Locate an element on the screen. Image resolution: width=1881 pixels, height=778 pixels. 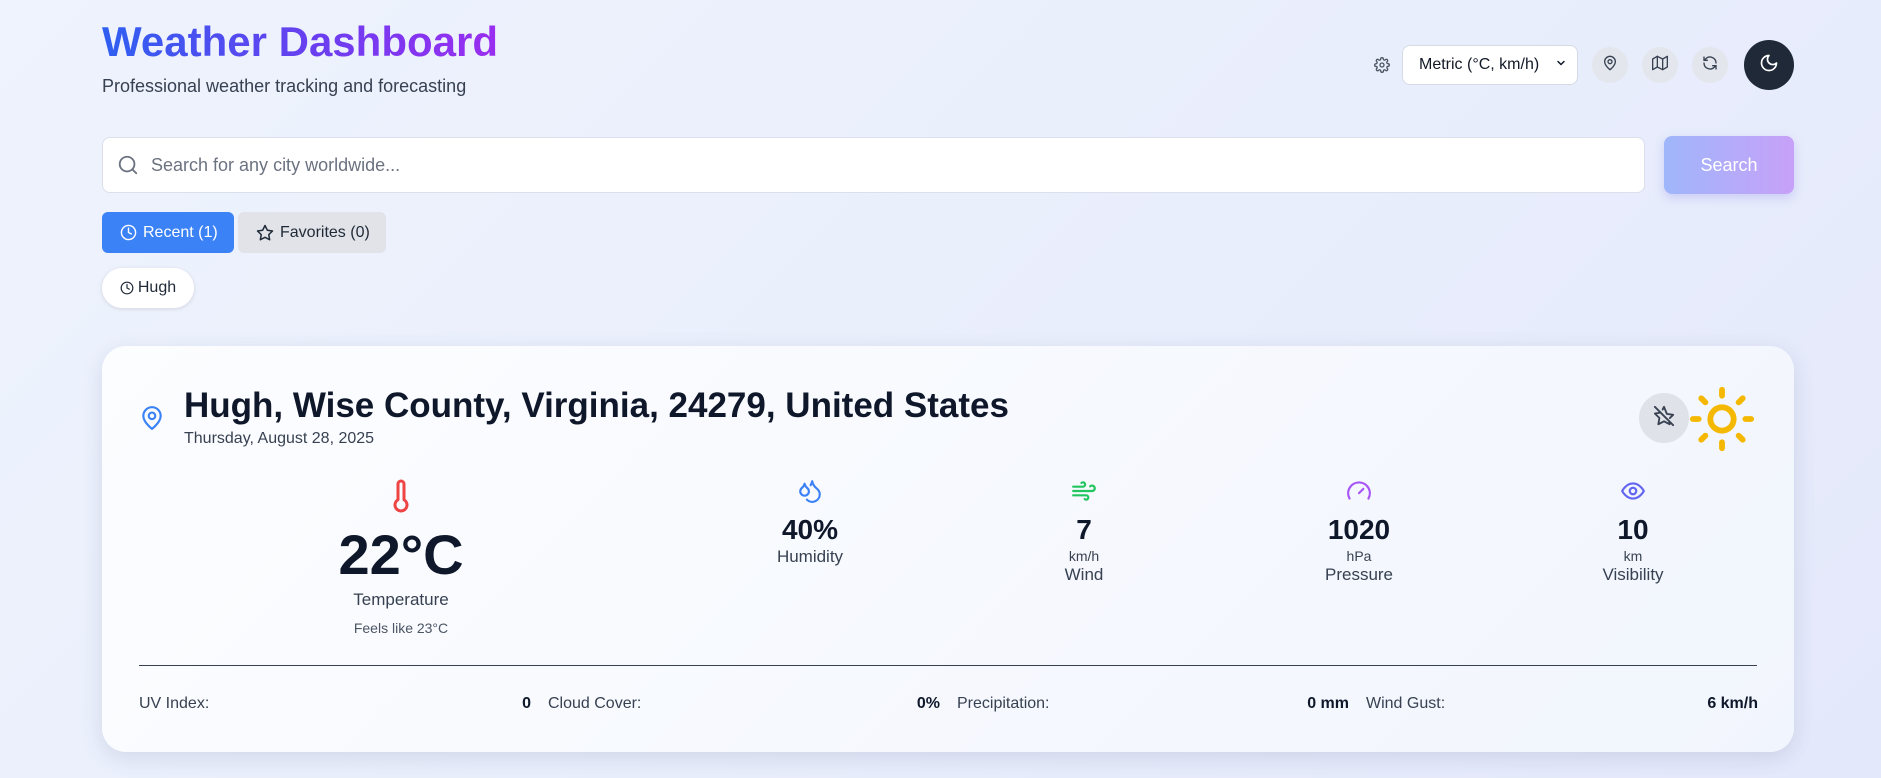
recent-city-chip: Hugh is located at coordinates (148, 288).